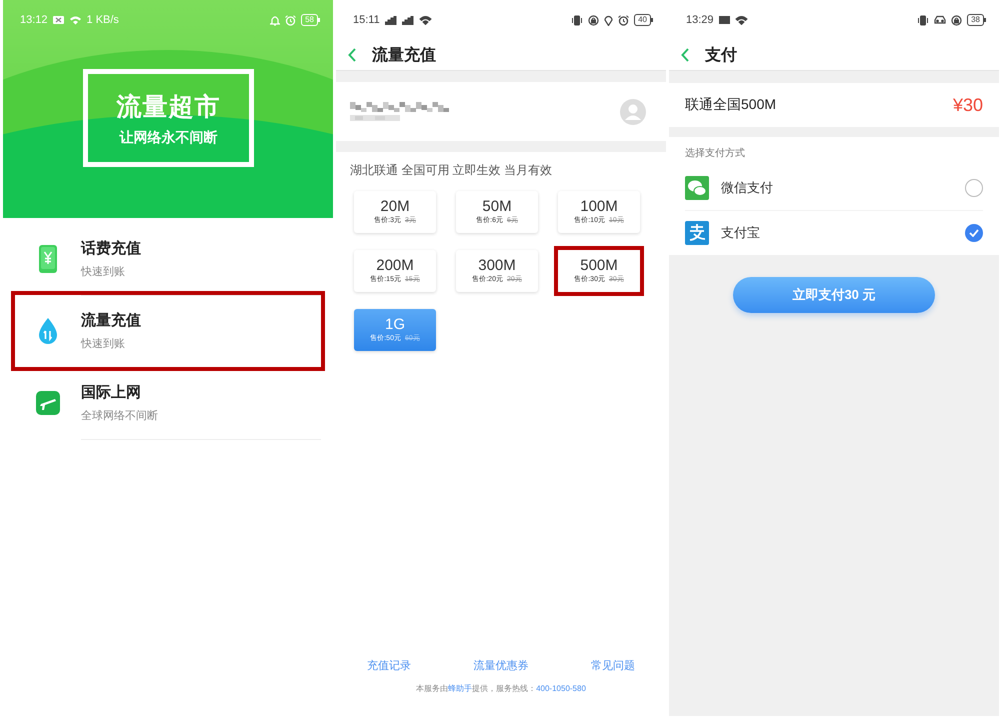 The height and width of the screenshot is (720, 1000). I want to click on payment-method-name: 微信支付, so click(747, 188).